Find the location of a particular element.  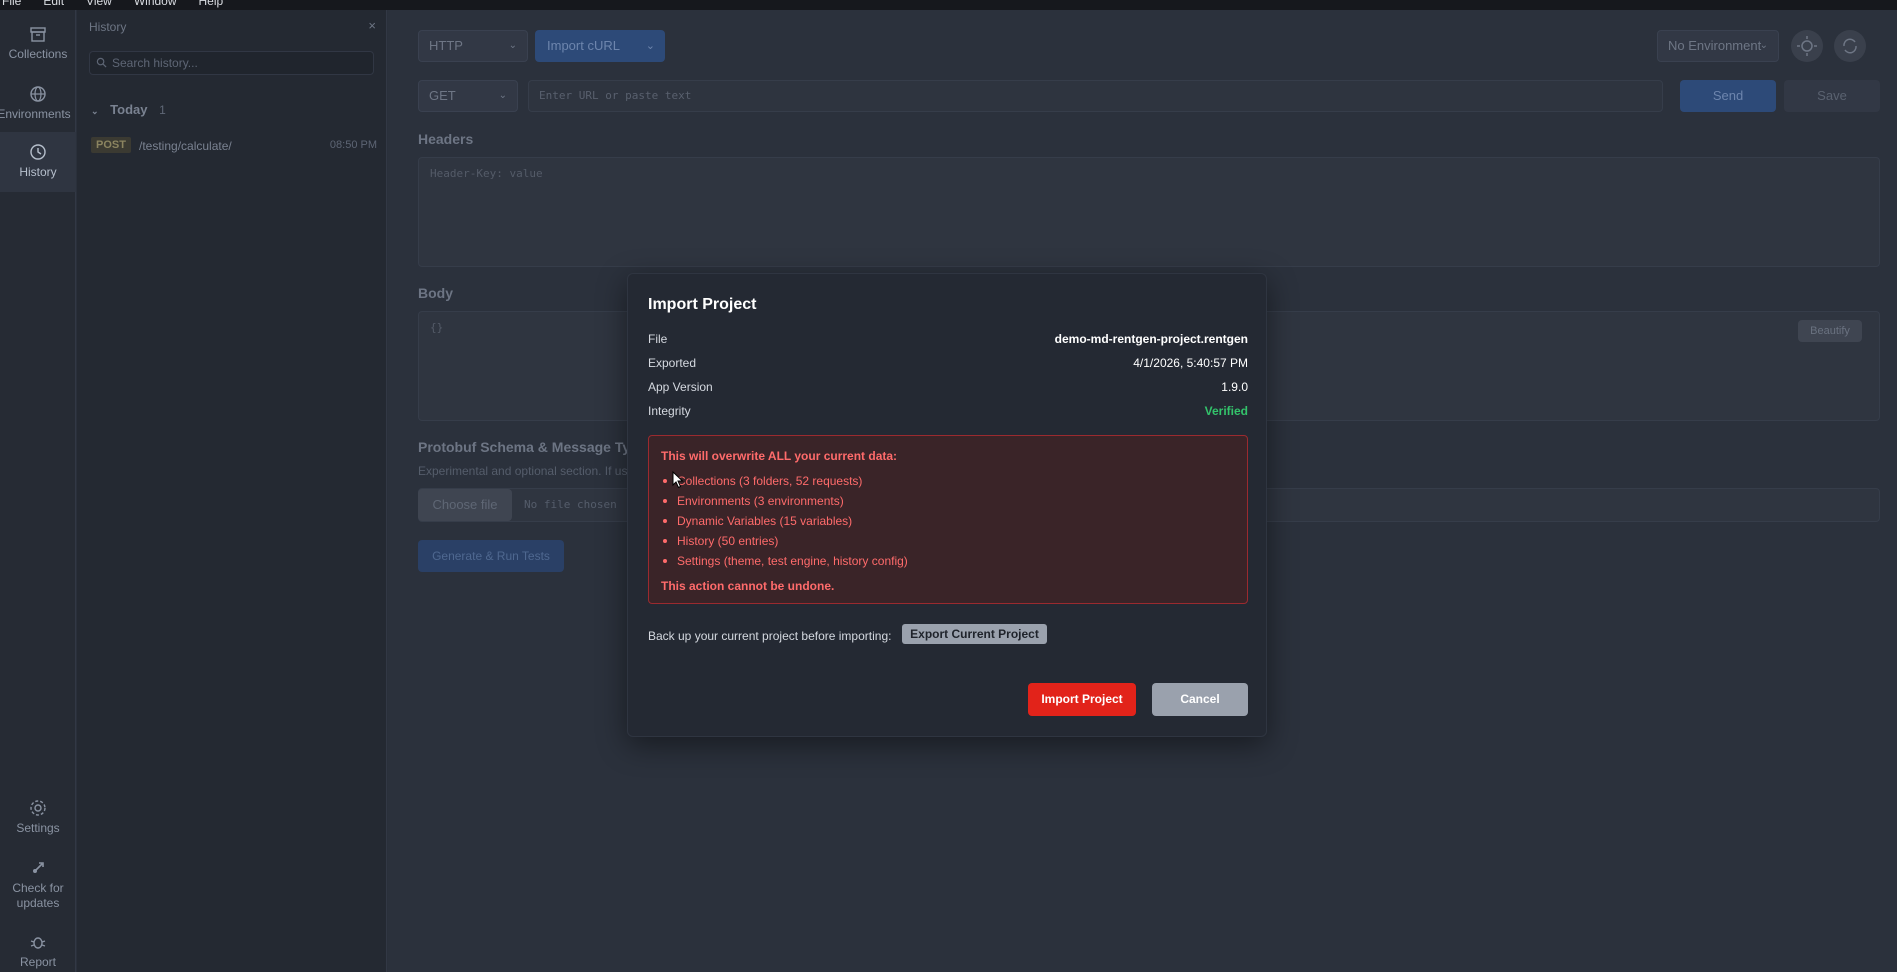

clock-icon is located at coordinates (38, 152).